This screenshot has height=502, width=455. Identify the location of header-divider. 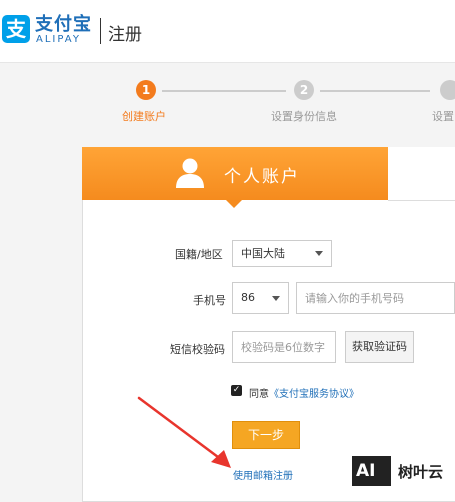
(100, 31).